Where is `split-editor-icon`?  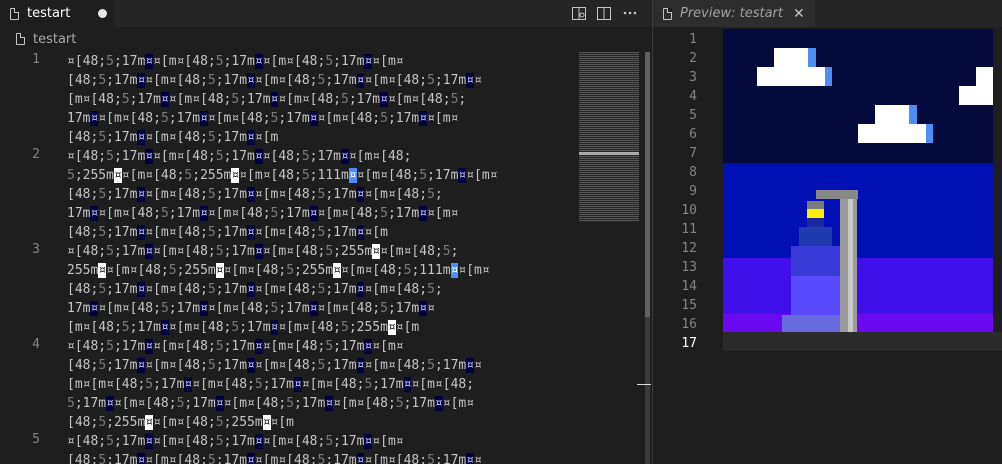
split-editor-icon is located at coordinates (604, 13).